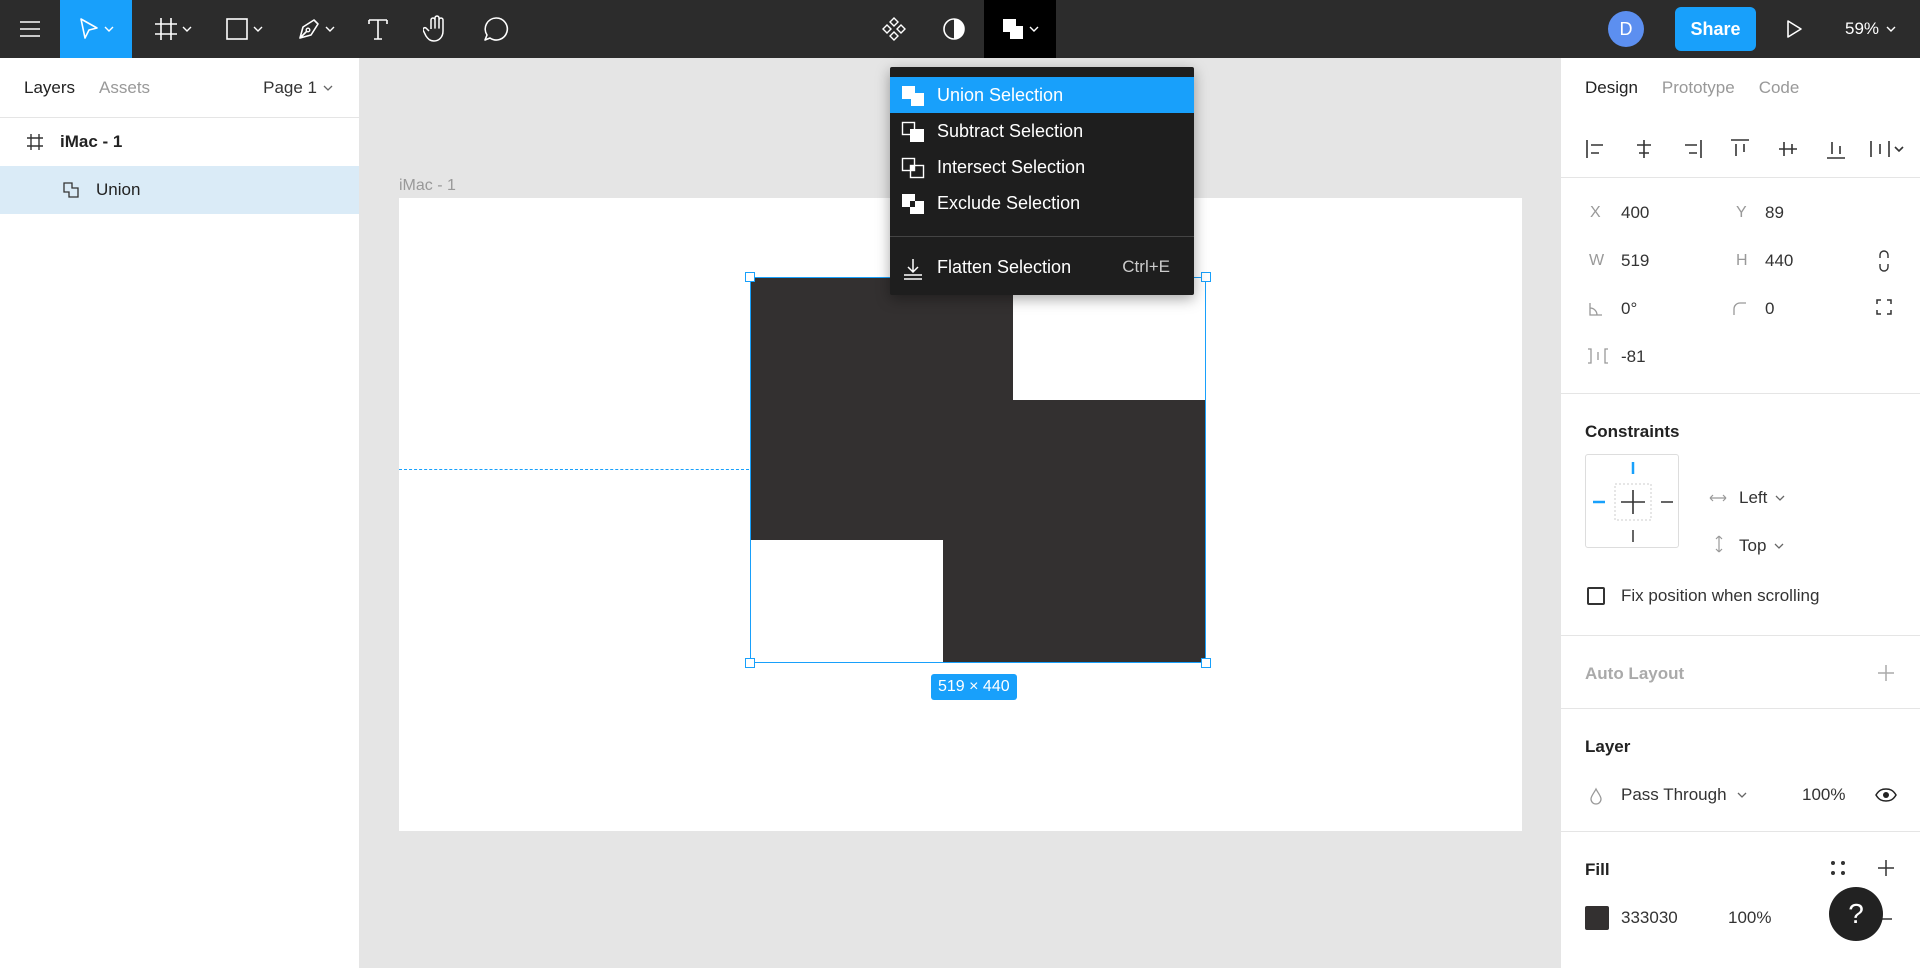 This screenshot has height=968, width=1920. I want to click on horizontal-constraint-dropdown: Left, so click(1762, 498).